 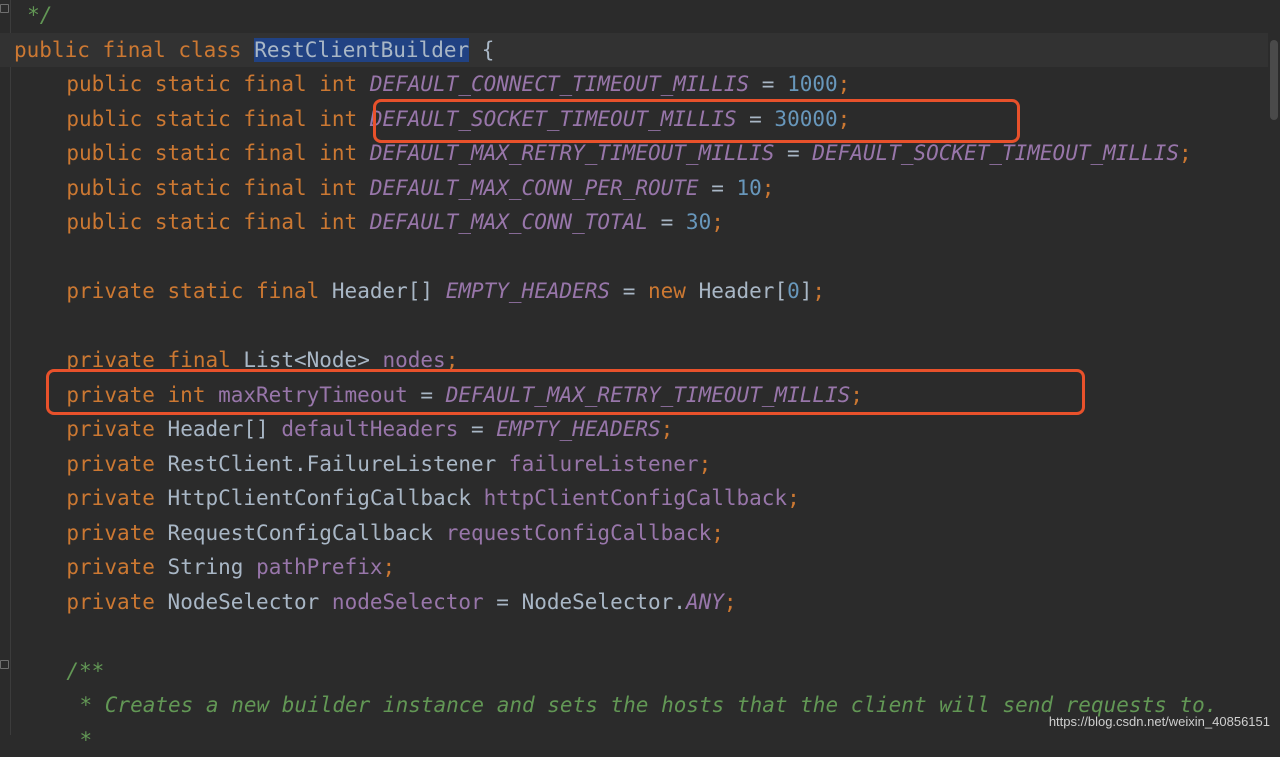 I want to click on code-token: ], so click(x=806, y=291).